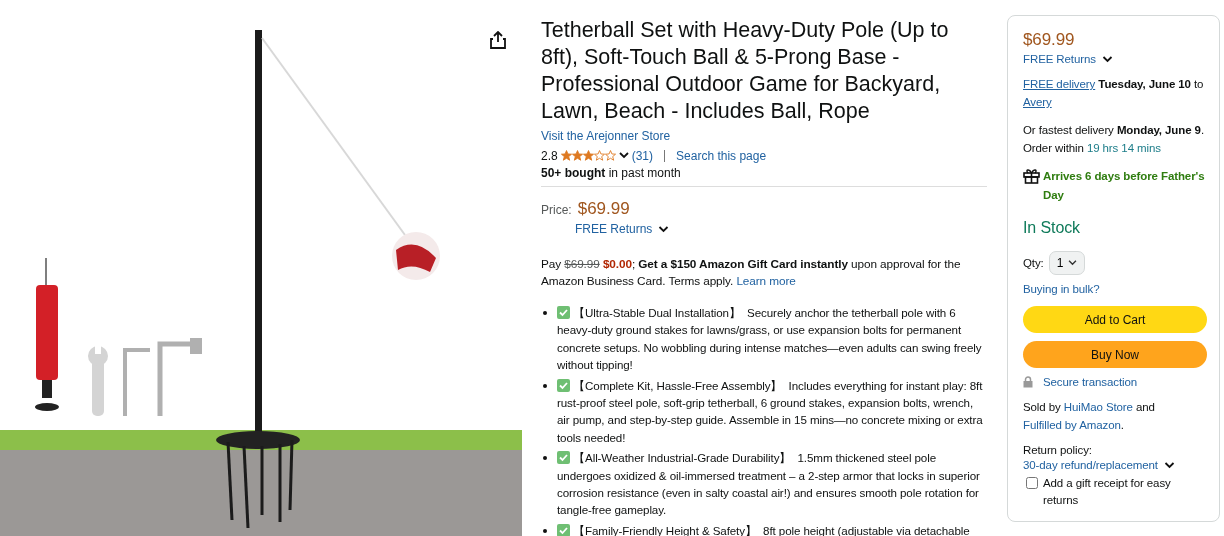  What do you see at coordinates (745, 71) in the screenshot?
I see `product-title: Tetherball Set with Heavy-Duty Pole (Up to 8ft), Soft-Touch Ball & 5-Prong Base - Professional Outdoor Game for Backyard, Lawn, Beach - Includes Ball, Rope` at bounding box center [745, 71].